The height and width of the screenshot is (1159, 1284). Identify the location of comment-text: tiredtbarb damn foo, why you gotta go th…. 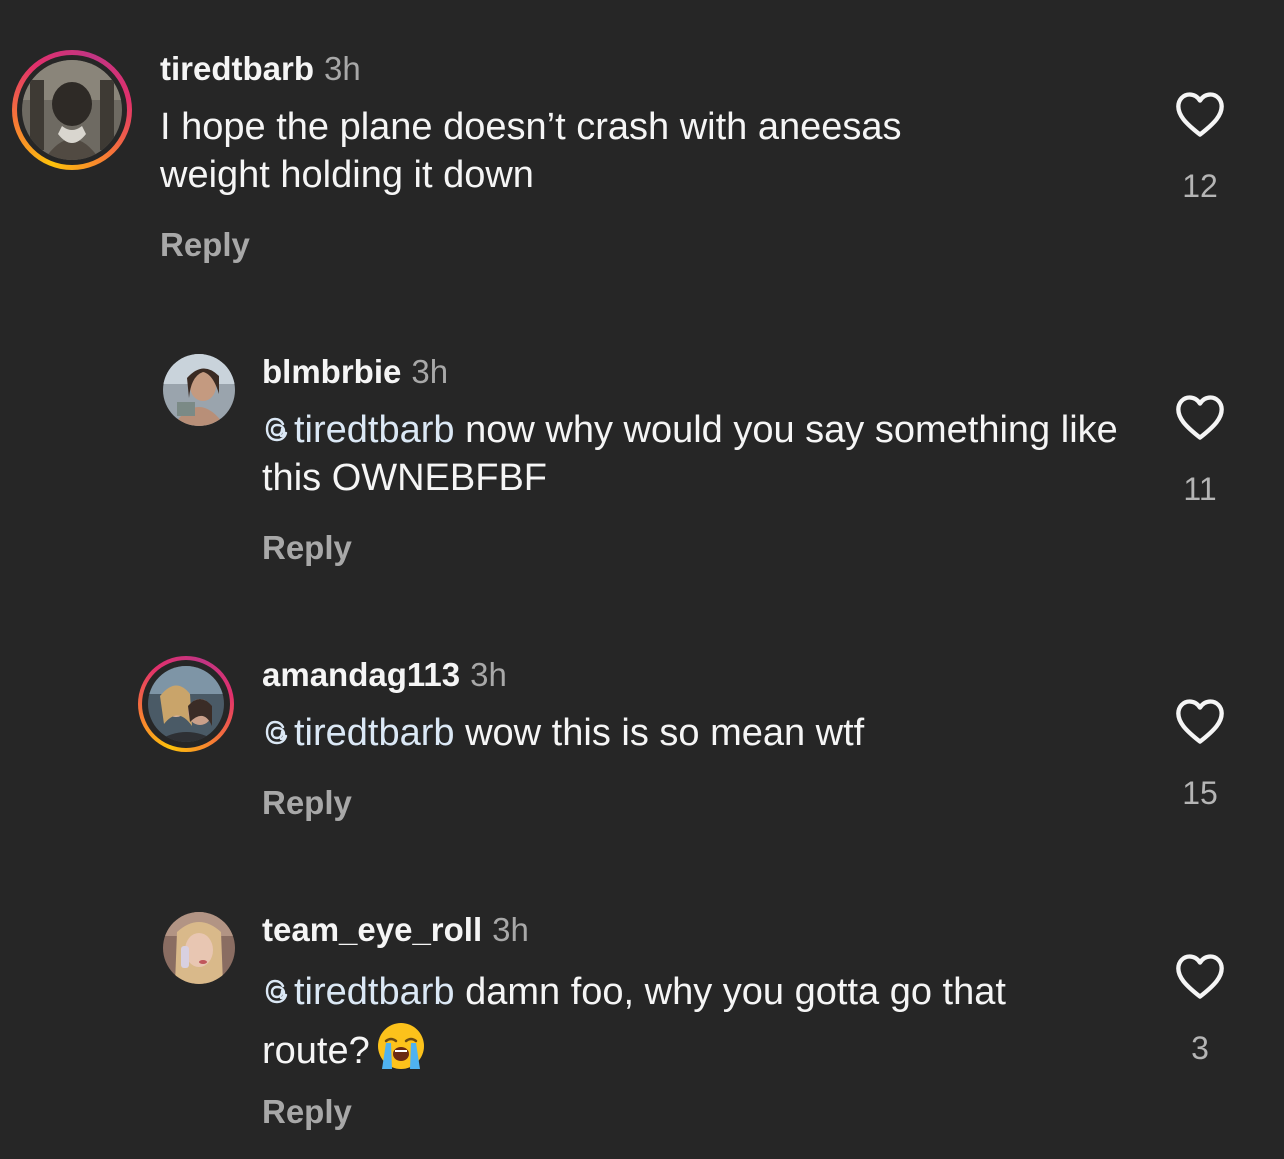
(672, 1026).